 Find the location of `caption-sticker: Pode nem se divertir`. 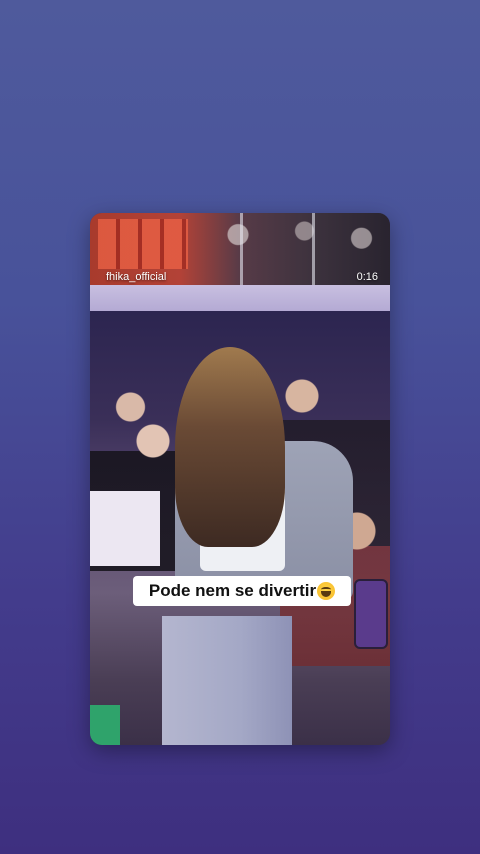

caption-sticker: Pode nem se divertir is located at coordinates (242, 591).